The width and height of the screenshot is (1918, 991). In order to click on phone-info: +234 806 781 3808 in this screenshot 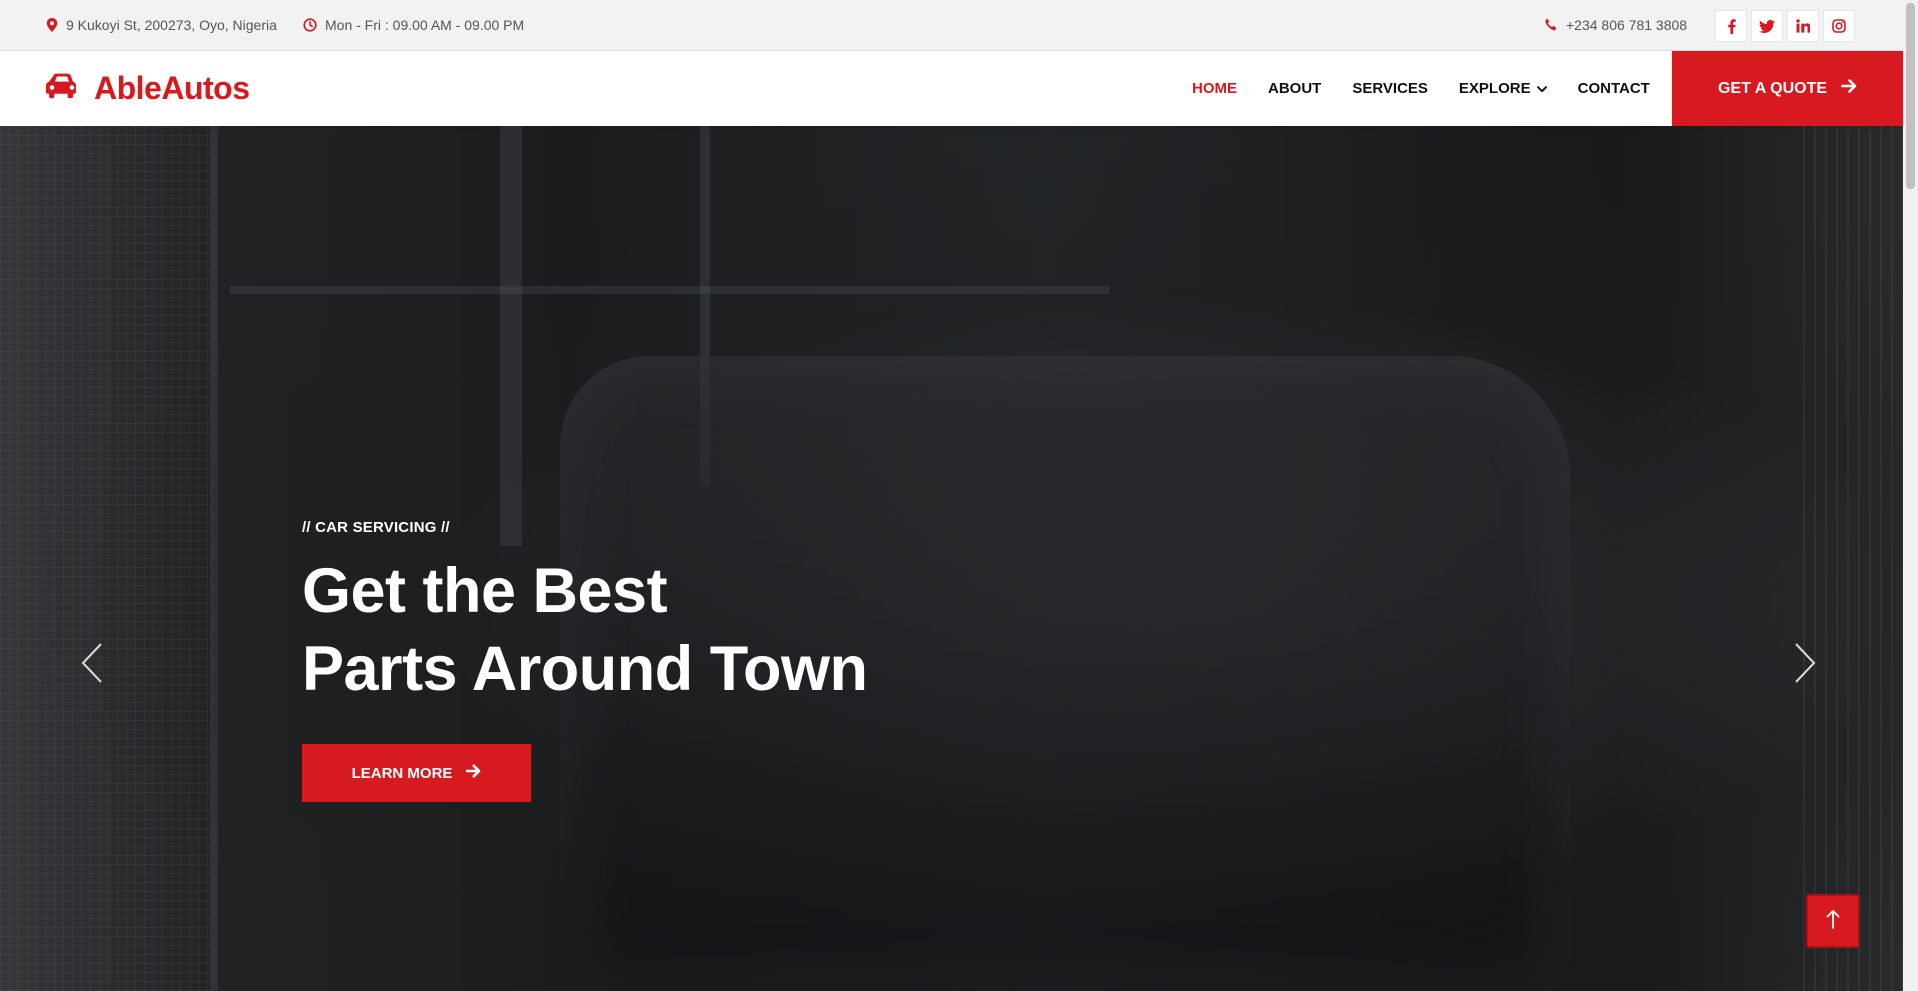, I will do `click(1615, 25)`.